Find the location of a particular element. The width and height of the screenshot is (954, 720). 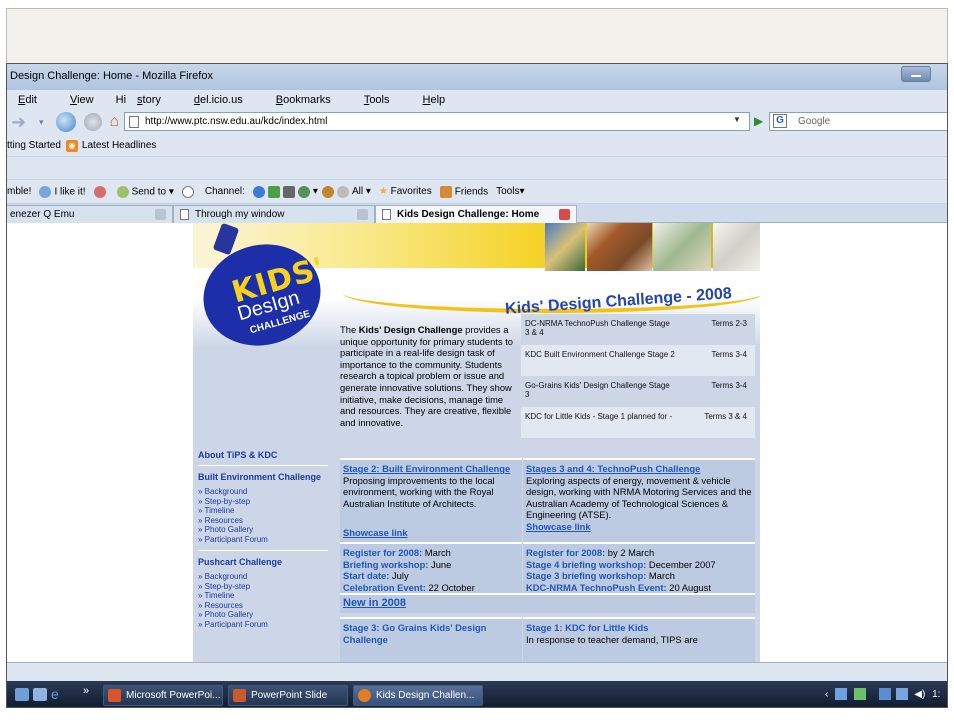

tray-monitor-icon is located at coordinates (884, 694).